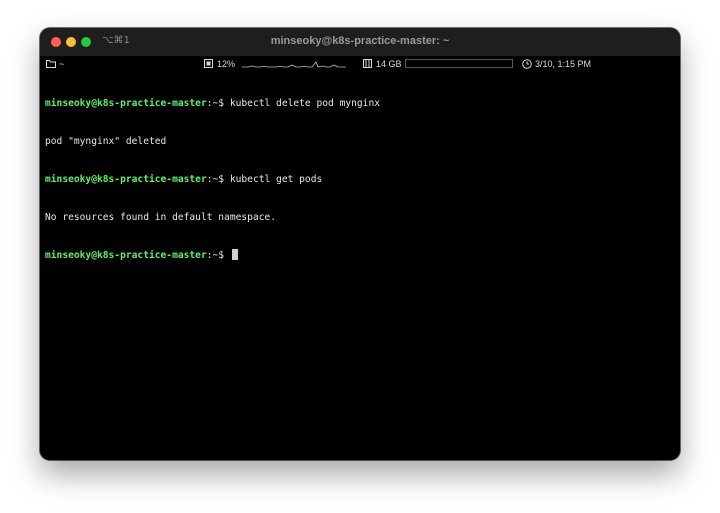 The height and width of the screenshot is (513, 720). I want to click on cpu-usage: 12%, so click(226, 64).